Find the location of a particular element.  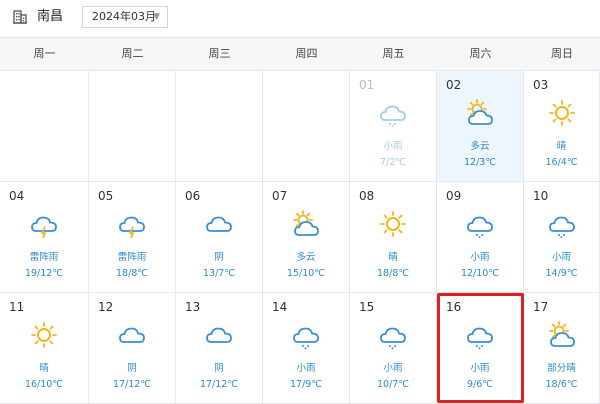

calendar-day-cell: 02 多云 12/3℃ is located at coordinates (480, 126).